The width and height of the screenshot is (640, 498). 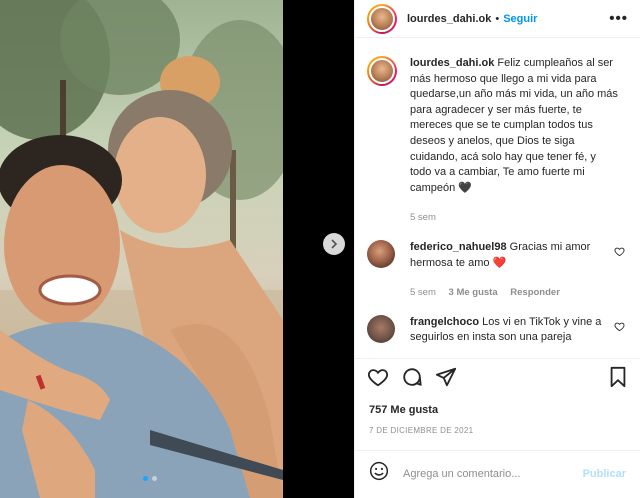 What do you see at coordinates (412, 379) in the screenshot?
I see `comment-bubble-icon` at bounding box center [412, 379].